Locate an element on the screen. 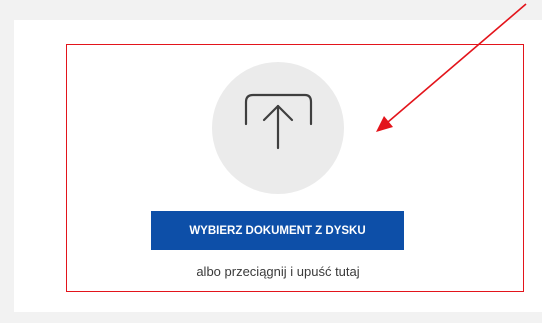 The height and width of the screenshot is (323, 542). choose-document-button: WYBIERZ DOKUMENT Z DYSKU is located at coordinates (277, 230).